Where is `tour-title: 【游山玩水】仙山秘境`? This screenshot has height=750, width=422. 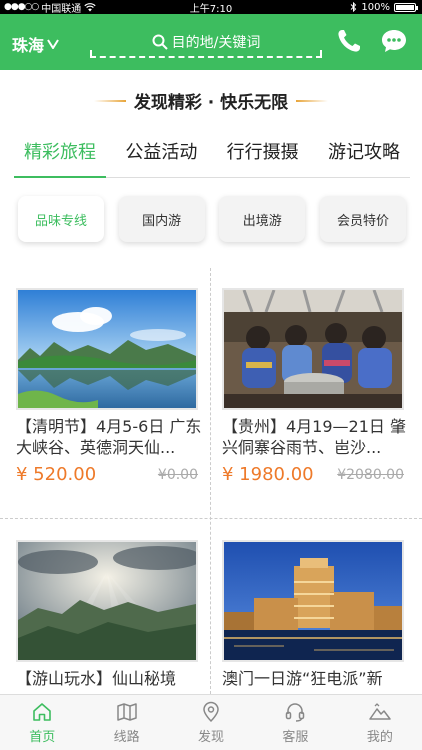 tour-title: 【游山玩水】仙山秘境 is located at coordinates (96, 678).